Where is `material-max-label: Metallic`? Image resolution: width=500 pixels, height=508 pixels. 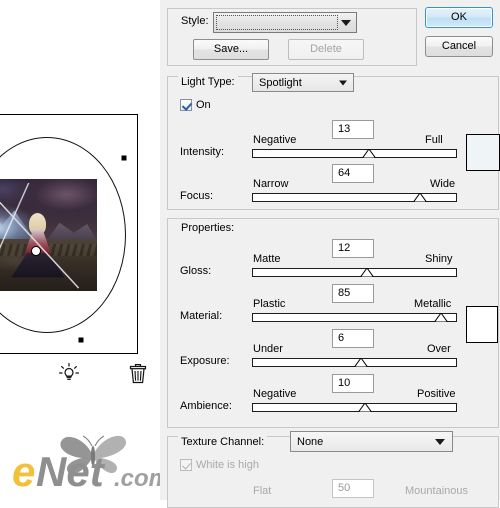
material-max-label: Metallic is located at coordinates (433, 304).